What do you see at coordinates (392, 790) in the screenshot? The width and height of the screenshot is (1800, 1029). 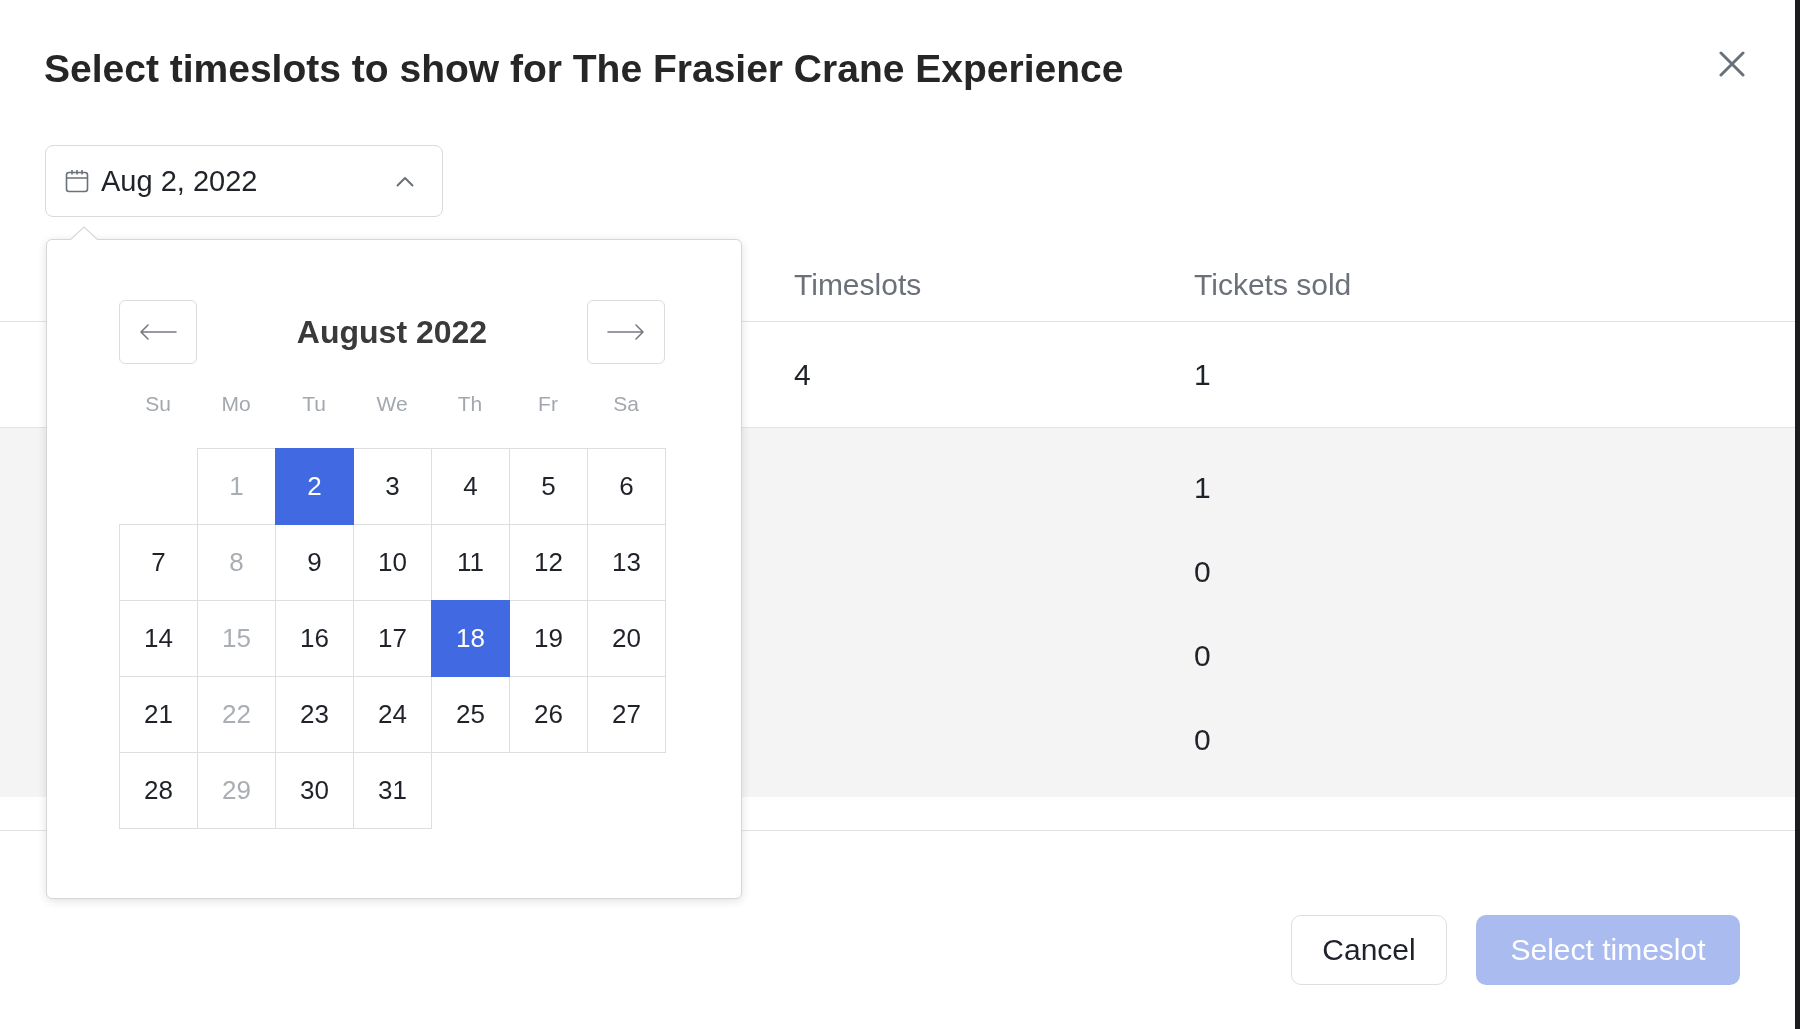 I see `calendar-day: 31` at bounding box center [392, 790].